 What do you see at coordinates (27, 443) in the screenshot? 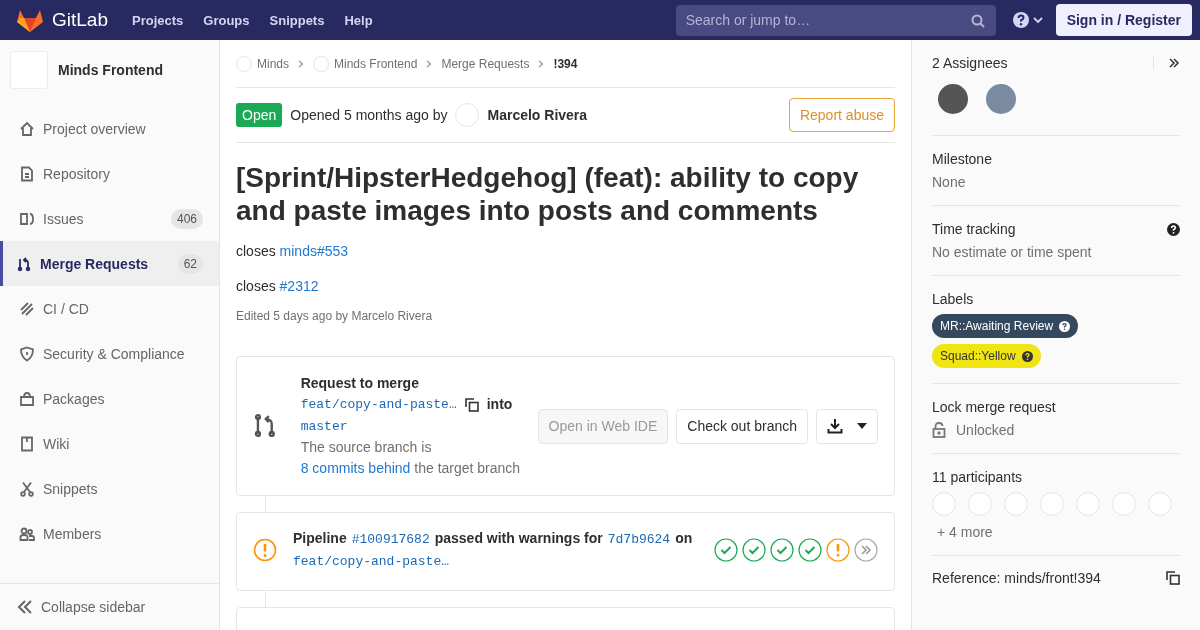
I see `book-icon` at bounding box center [27, 443].